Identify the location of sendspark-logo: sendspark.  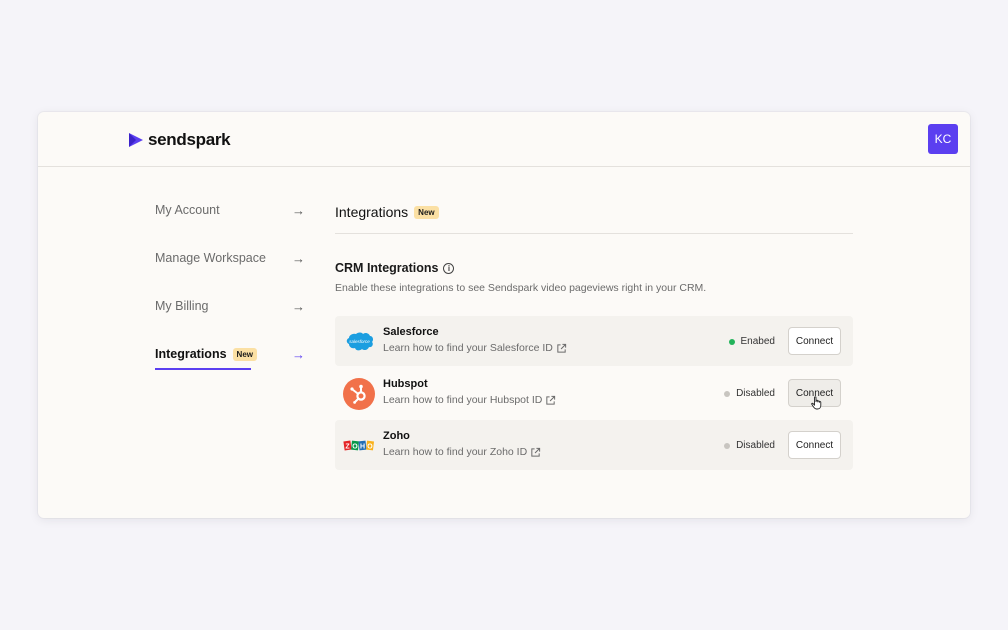
(179, 140).